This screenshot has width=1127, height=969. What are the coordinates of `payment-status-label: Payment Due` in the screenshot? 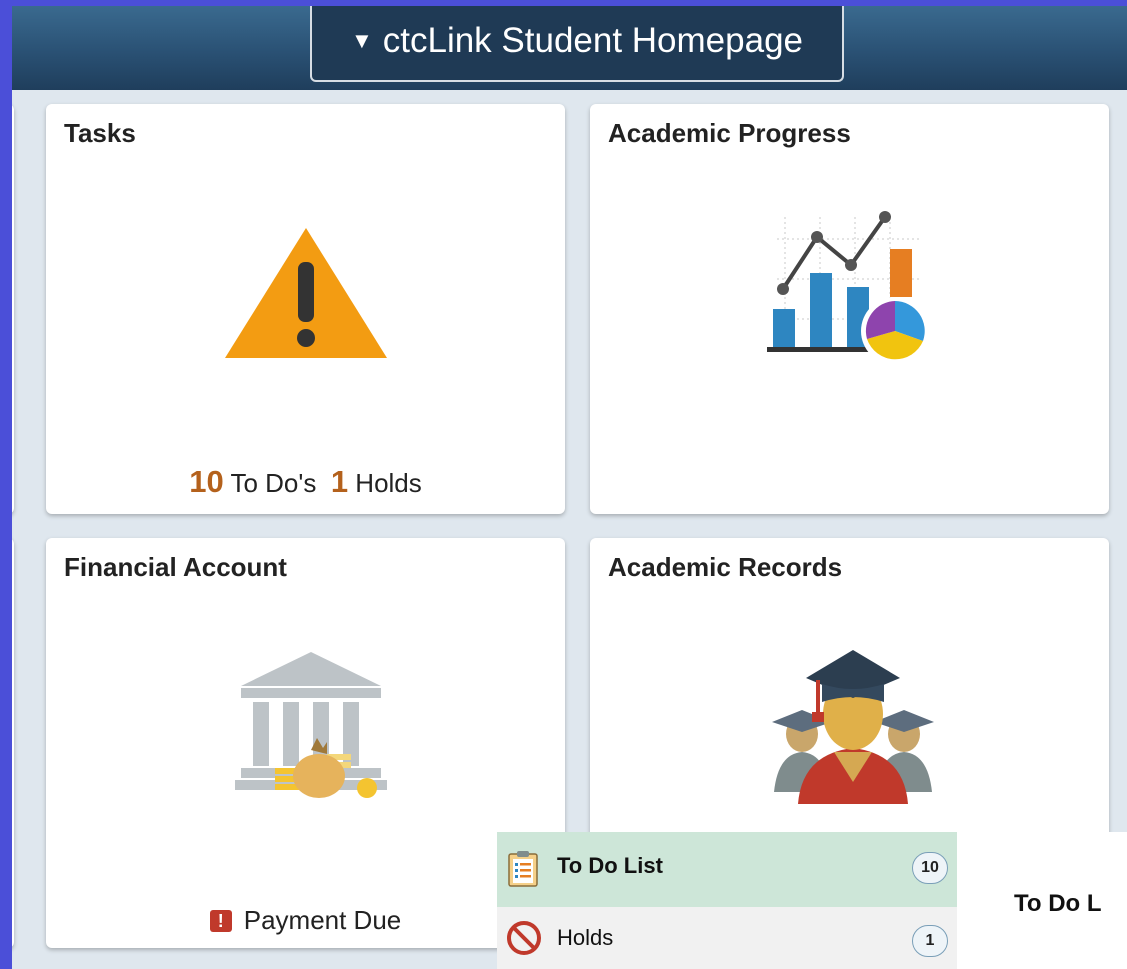 It's located at (322, 920).